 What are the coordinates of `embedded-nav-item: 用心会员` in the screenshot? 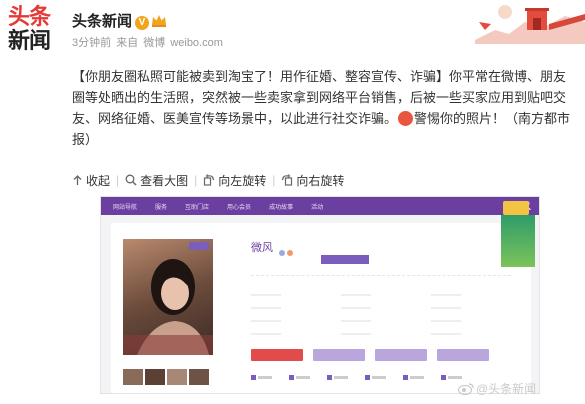 It's located at (239, 207).